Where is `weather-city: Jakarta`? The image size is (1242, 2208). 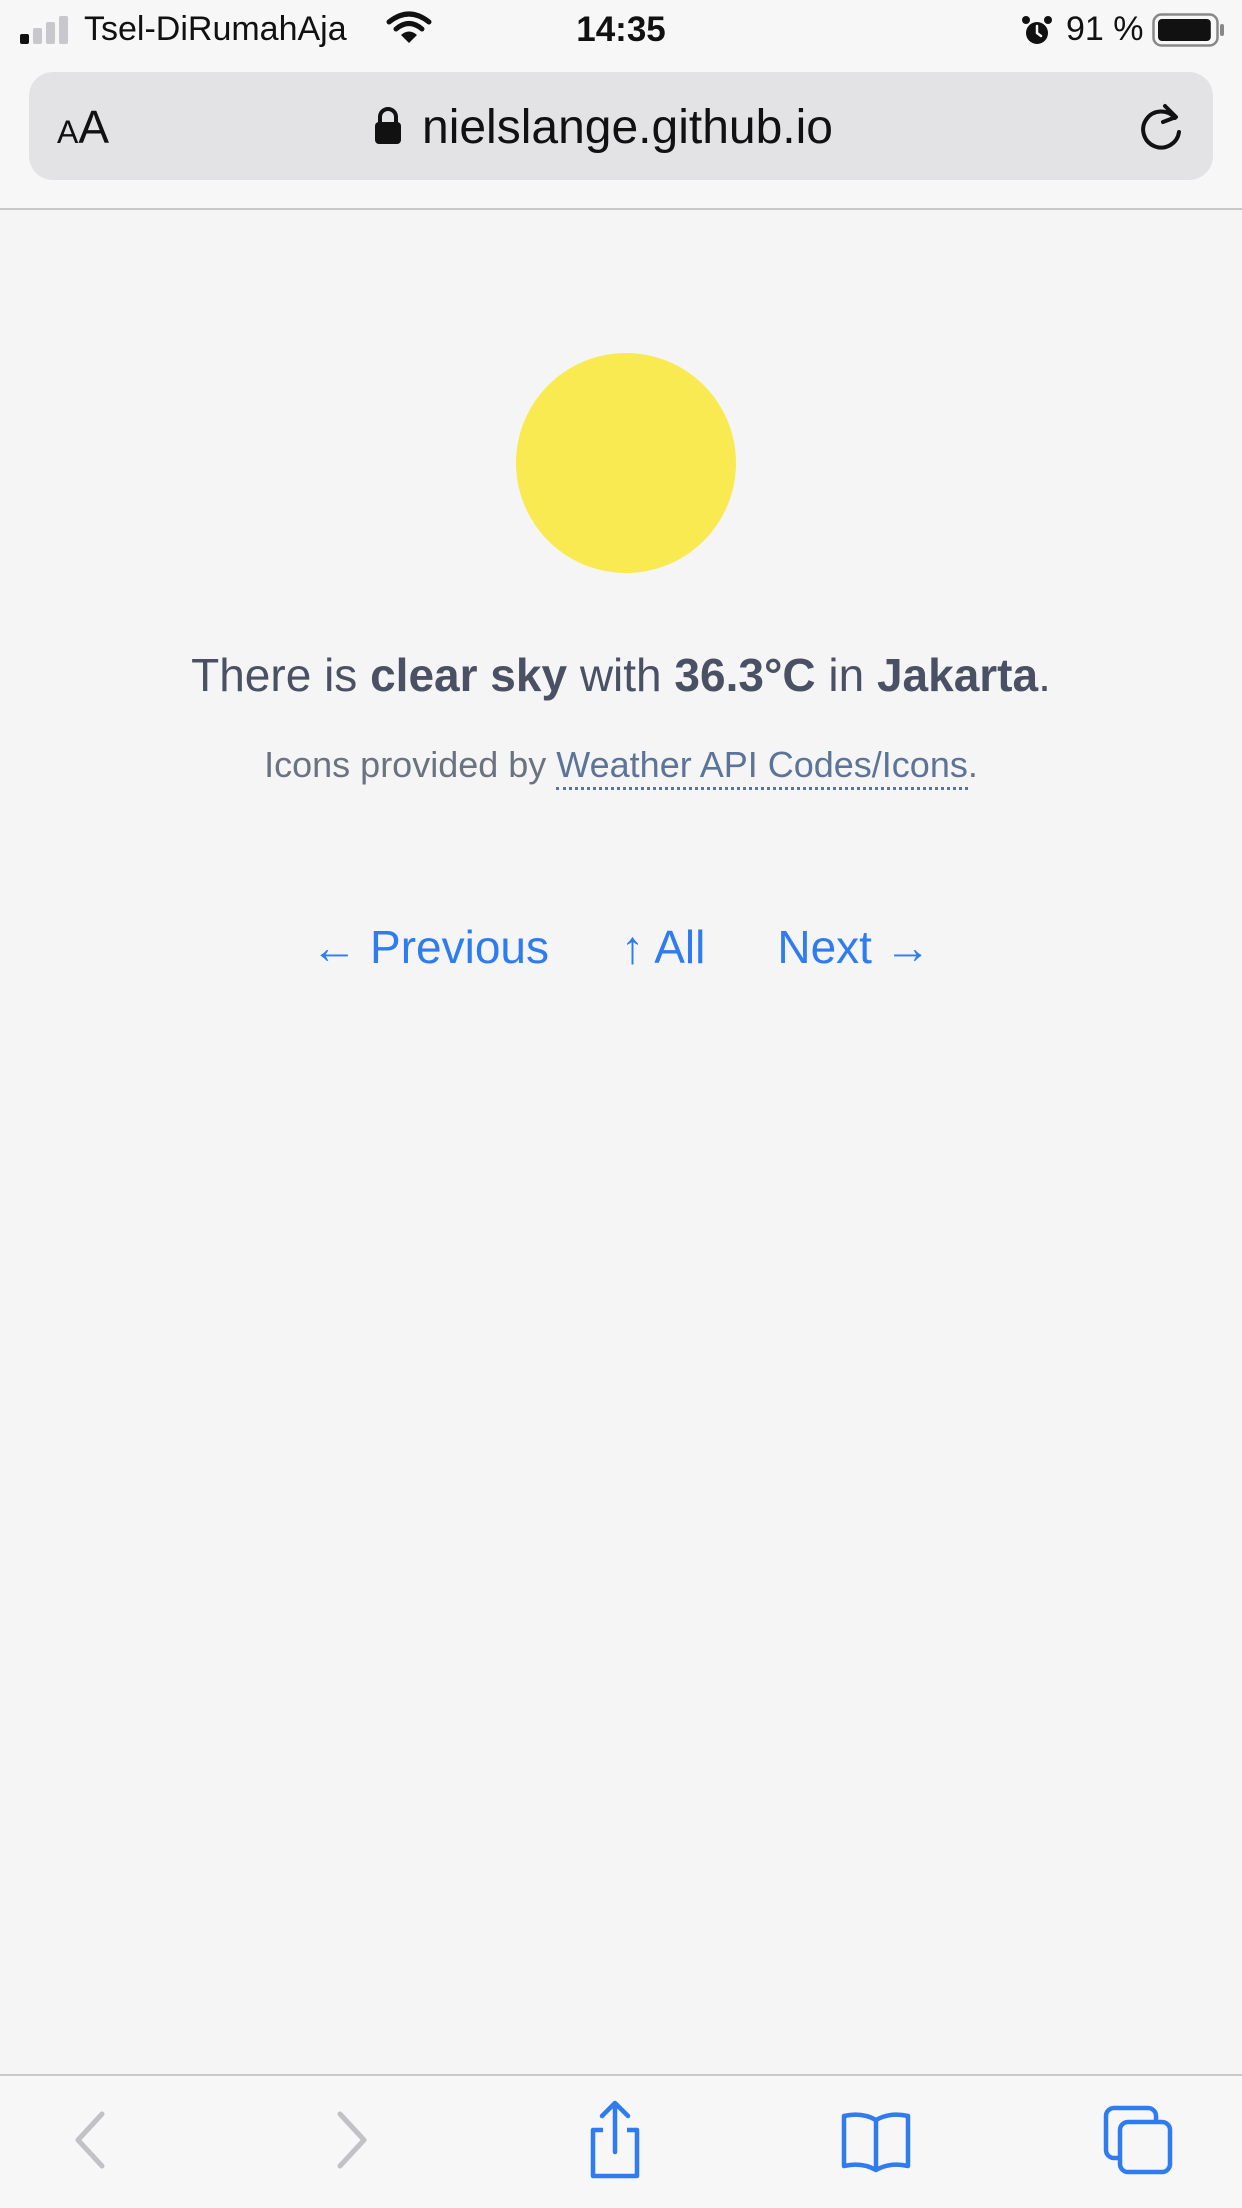
weather-city: Jakarta is located at coordinates (957, 675).